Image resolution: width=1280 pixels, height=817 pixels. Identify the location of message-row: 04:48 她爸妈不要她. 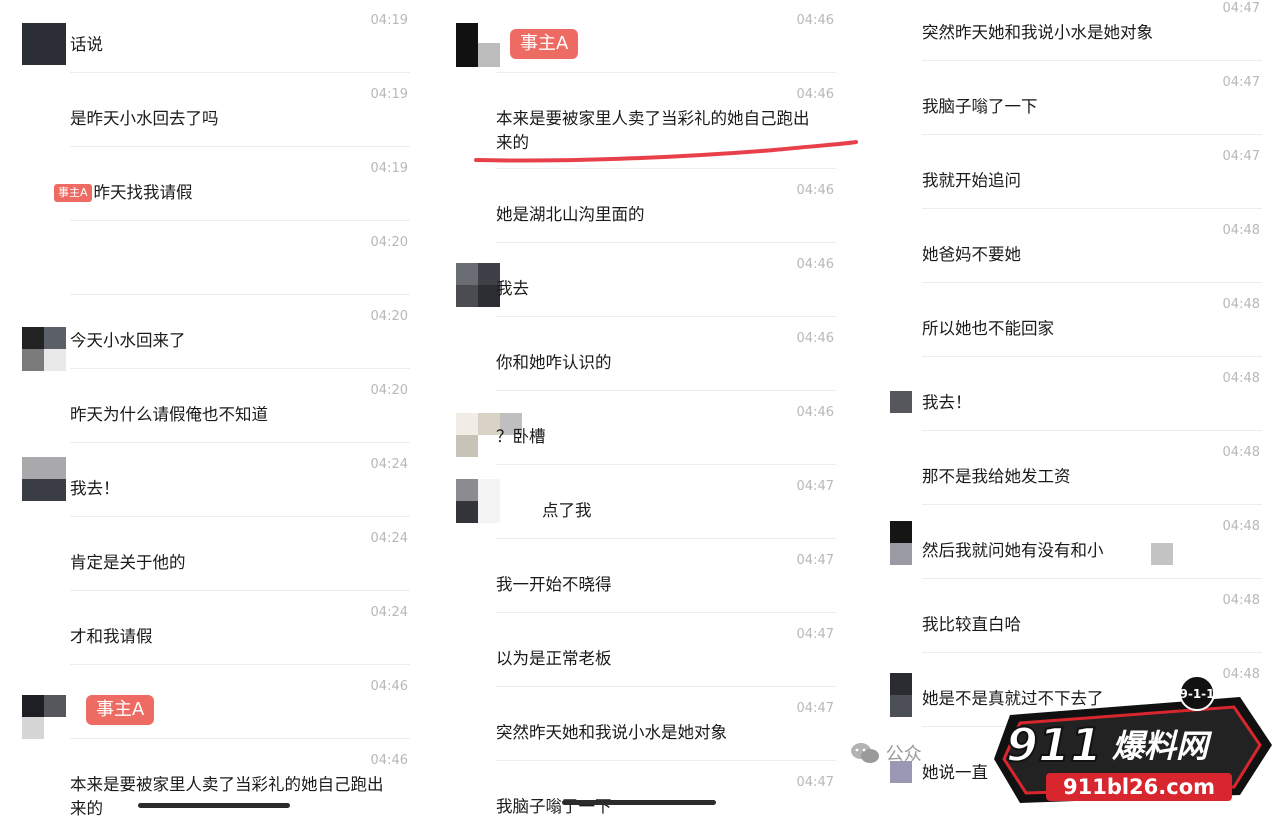
(1073, 246).